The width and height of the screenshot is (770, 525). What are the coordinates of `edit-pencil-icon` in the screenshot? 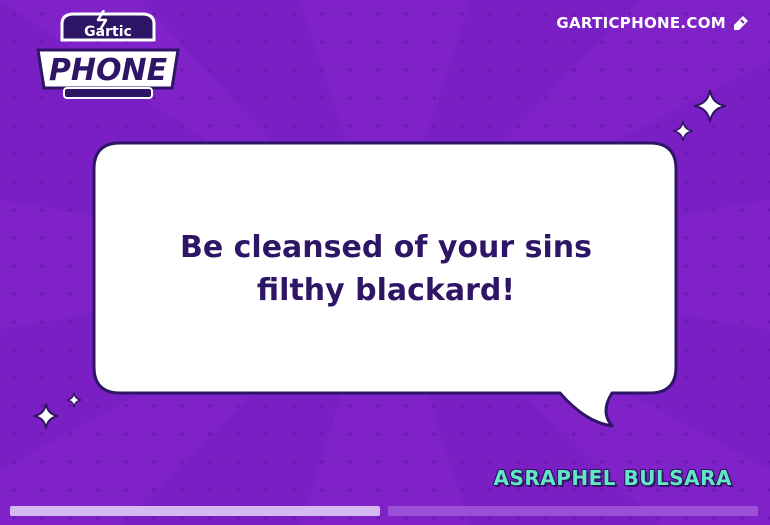 It's located at (741, 23).